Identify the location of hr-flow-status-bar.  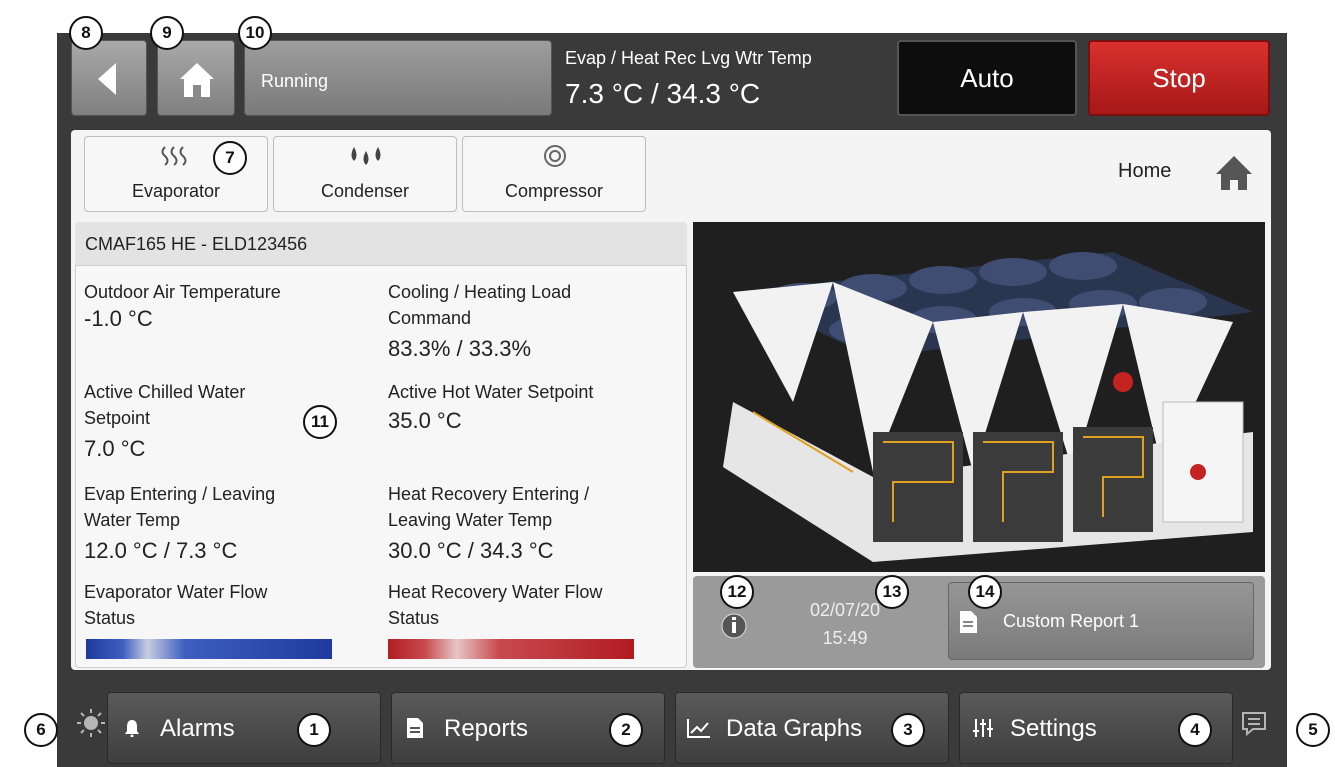
(511, 649).